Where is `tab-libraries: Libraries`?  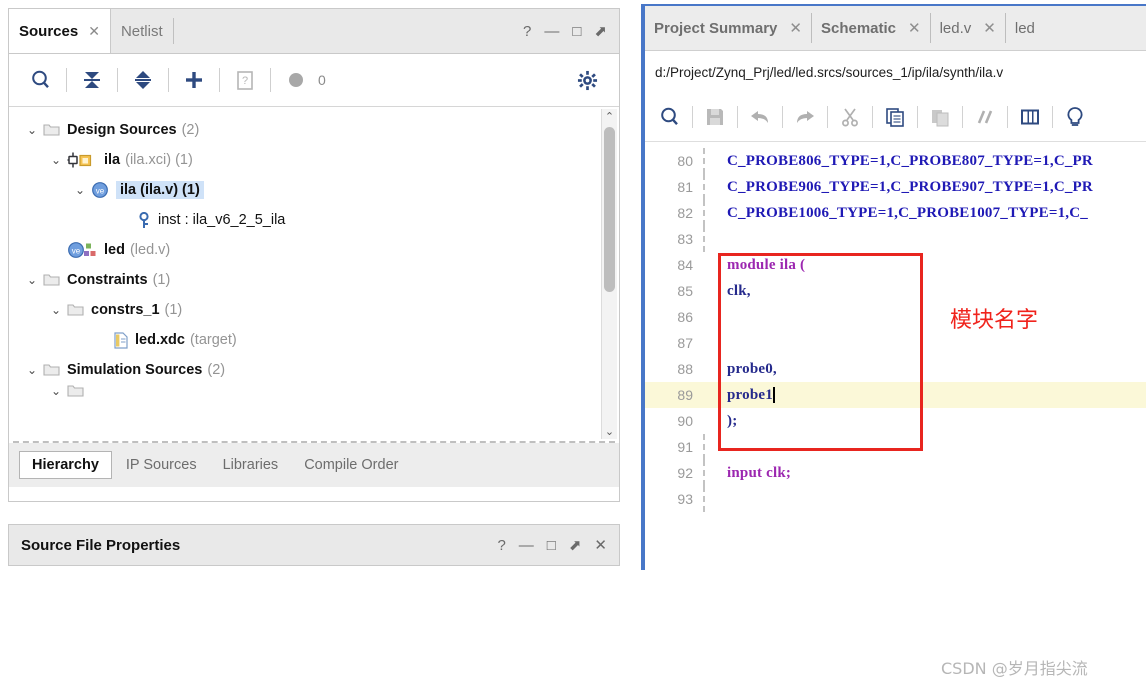
tab-libraries: Libraries is located at coordinates (251, 465).